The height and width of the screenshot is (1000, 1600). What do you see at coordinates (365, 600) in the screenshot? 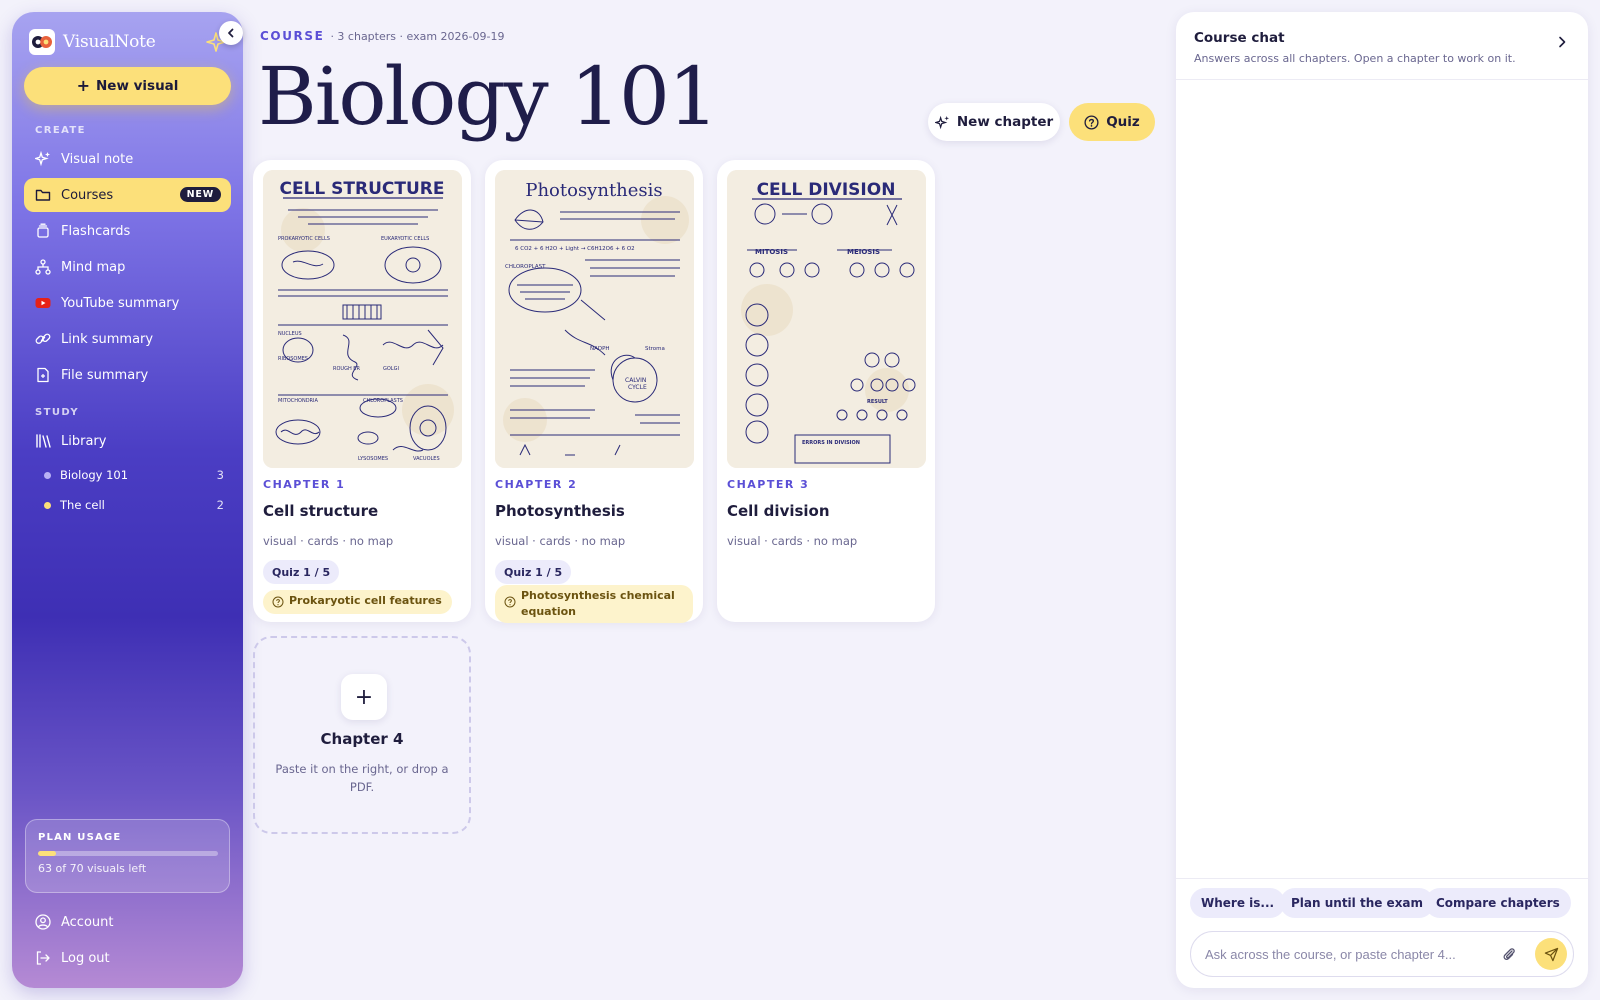
I see `chapter-topic-label: Prokaryotic cell features` at bounding box center [365, 600].